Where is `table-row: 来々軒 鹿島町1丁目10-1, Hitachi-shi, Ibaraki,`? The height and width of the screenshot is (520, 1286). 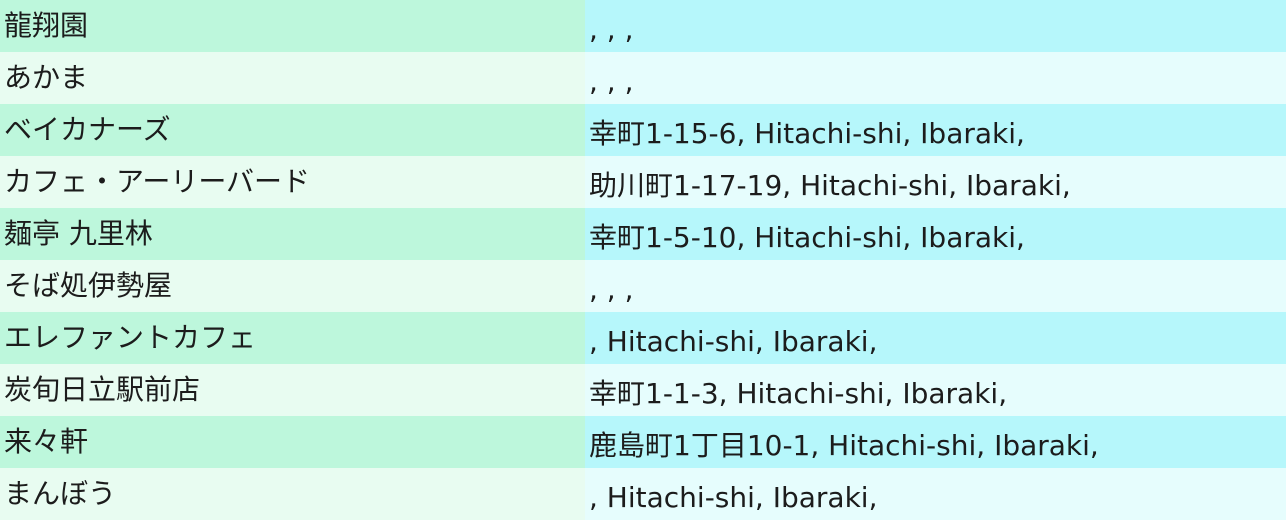 table-row: 来々軒 鹿島町1丁目10-1, Hitachi-shi, Ibaraki, is located at coordinates (643, 442).